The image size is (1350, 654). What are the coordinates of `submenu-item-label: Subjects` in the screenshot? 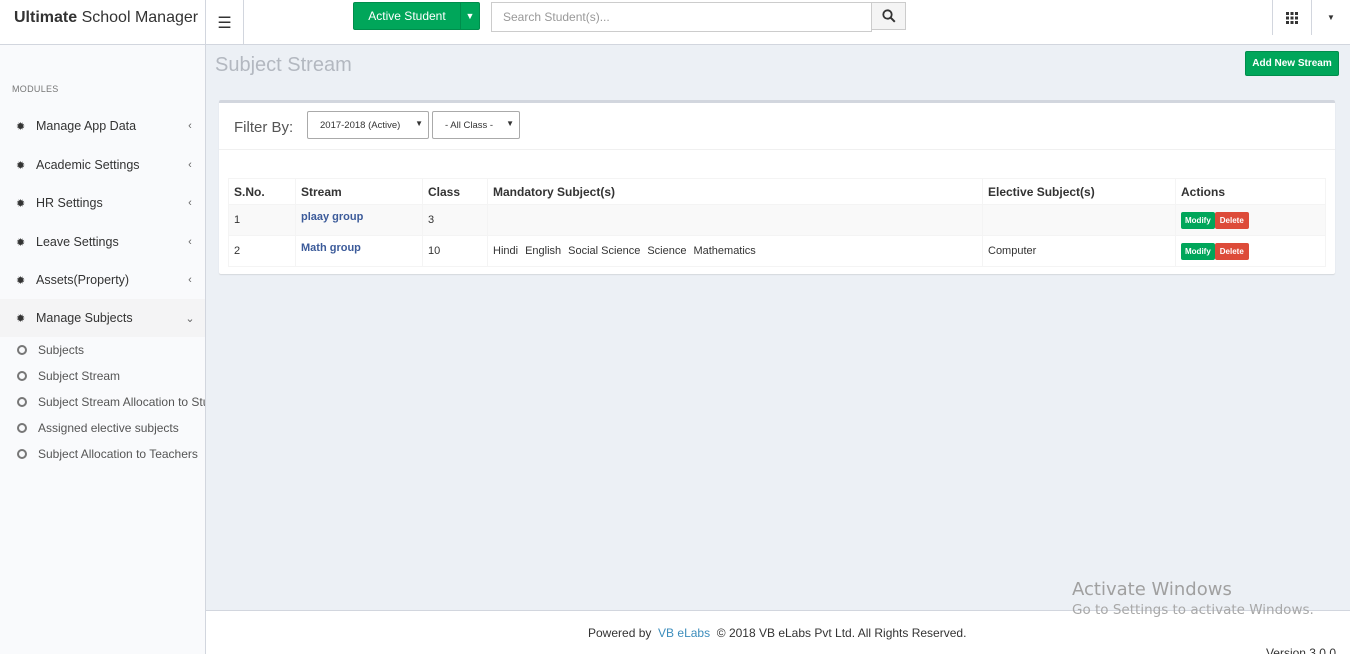 It's located at (61, 350).